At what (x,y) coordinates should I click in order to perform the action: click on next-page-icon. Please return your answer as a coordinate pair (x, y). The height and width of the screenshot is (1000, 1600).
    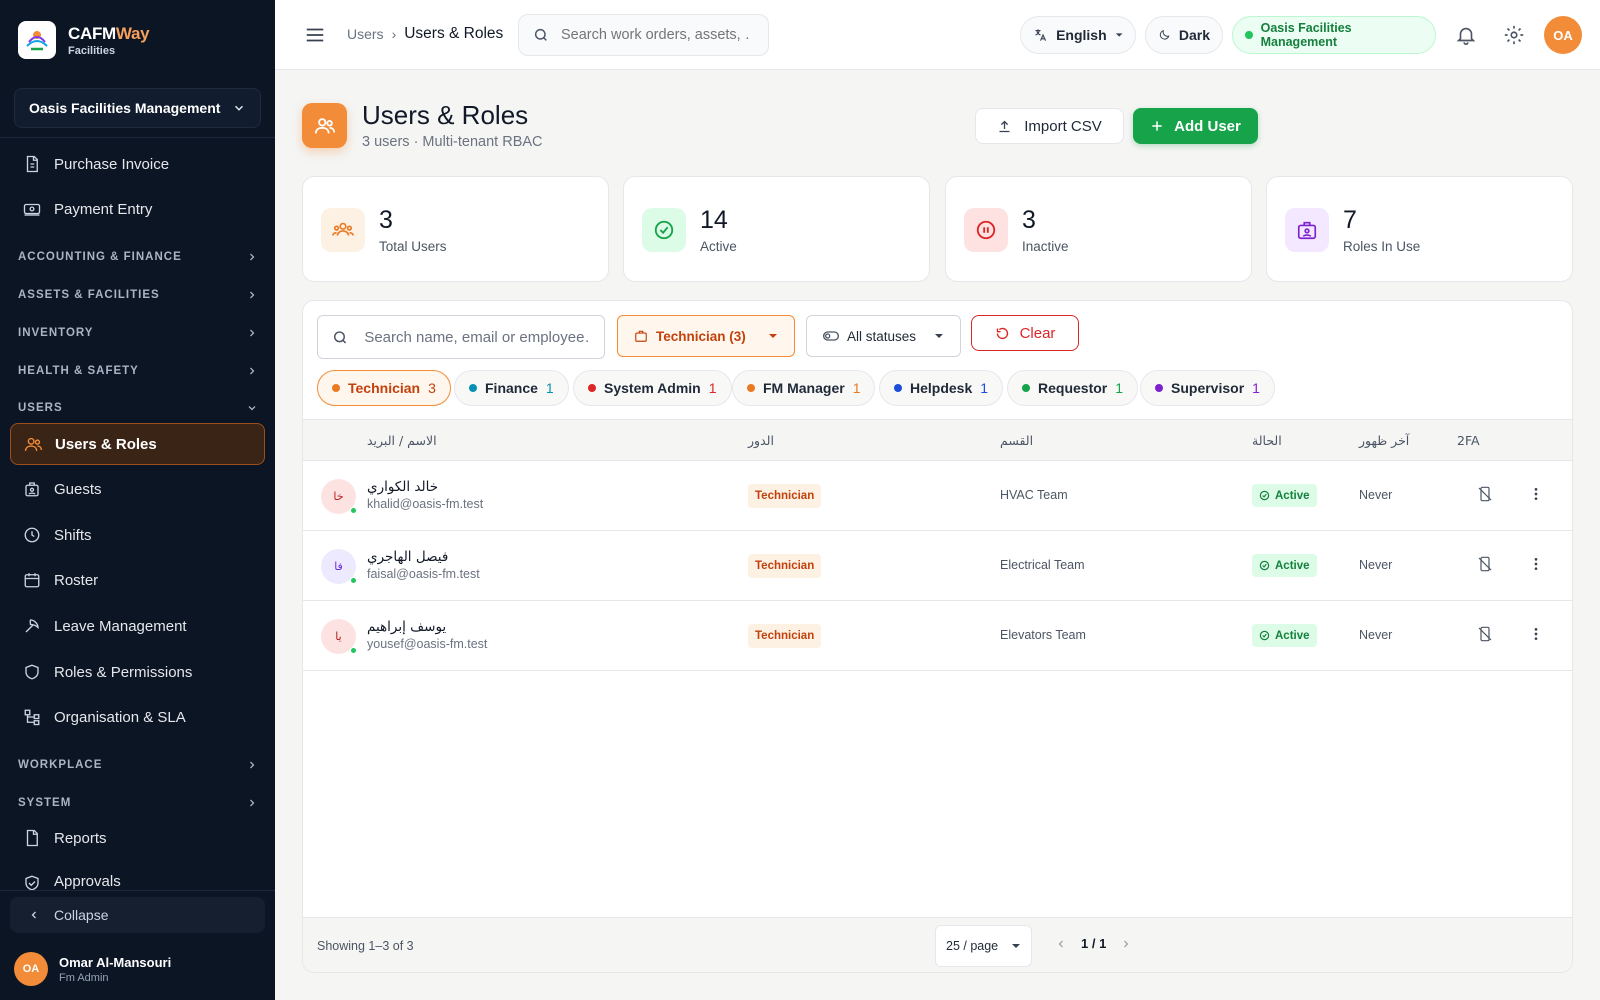
    Looking at the image, I should click on (1126, 944).